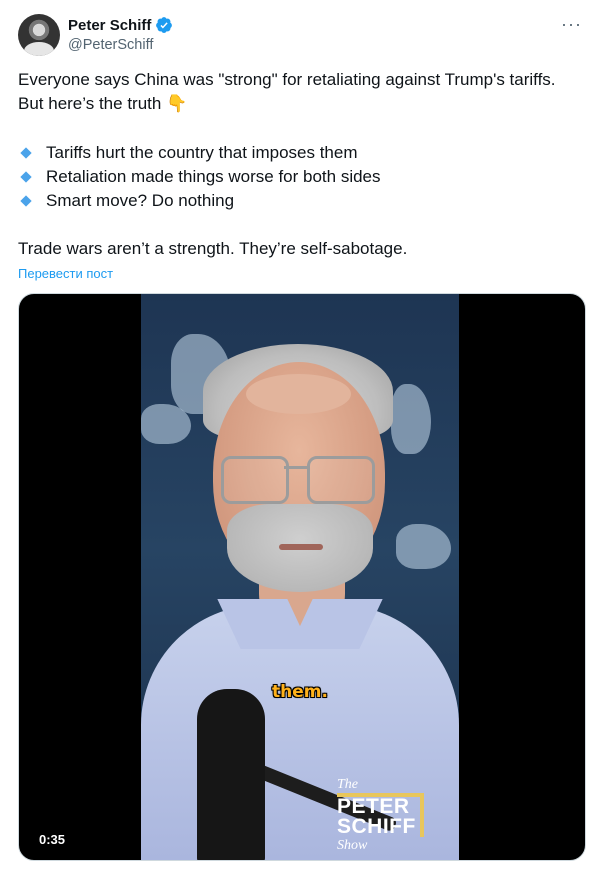  I want to click on logo-main: PETER SCHIFF, so click(380, 815).